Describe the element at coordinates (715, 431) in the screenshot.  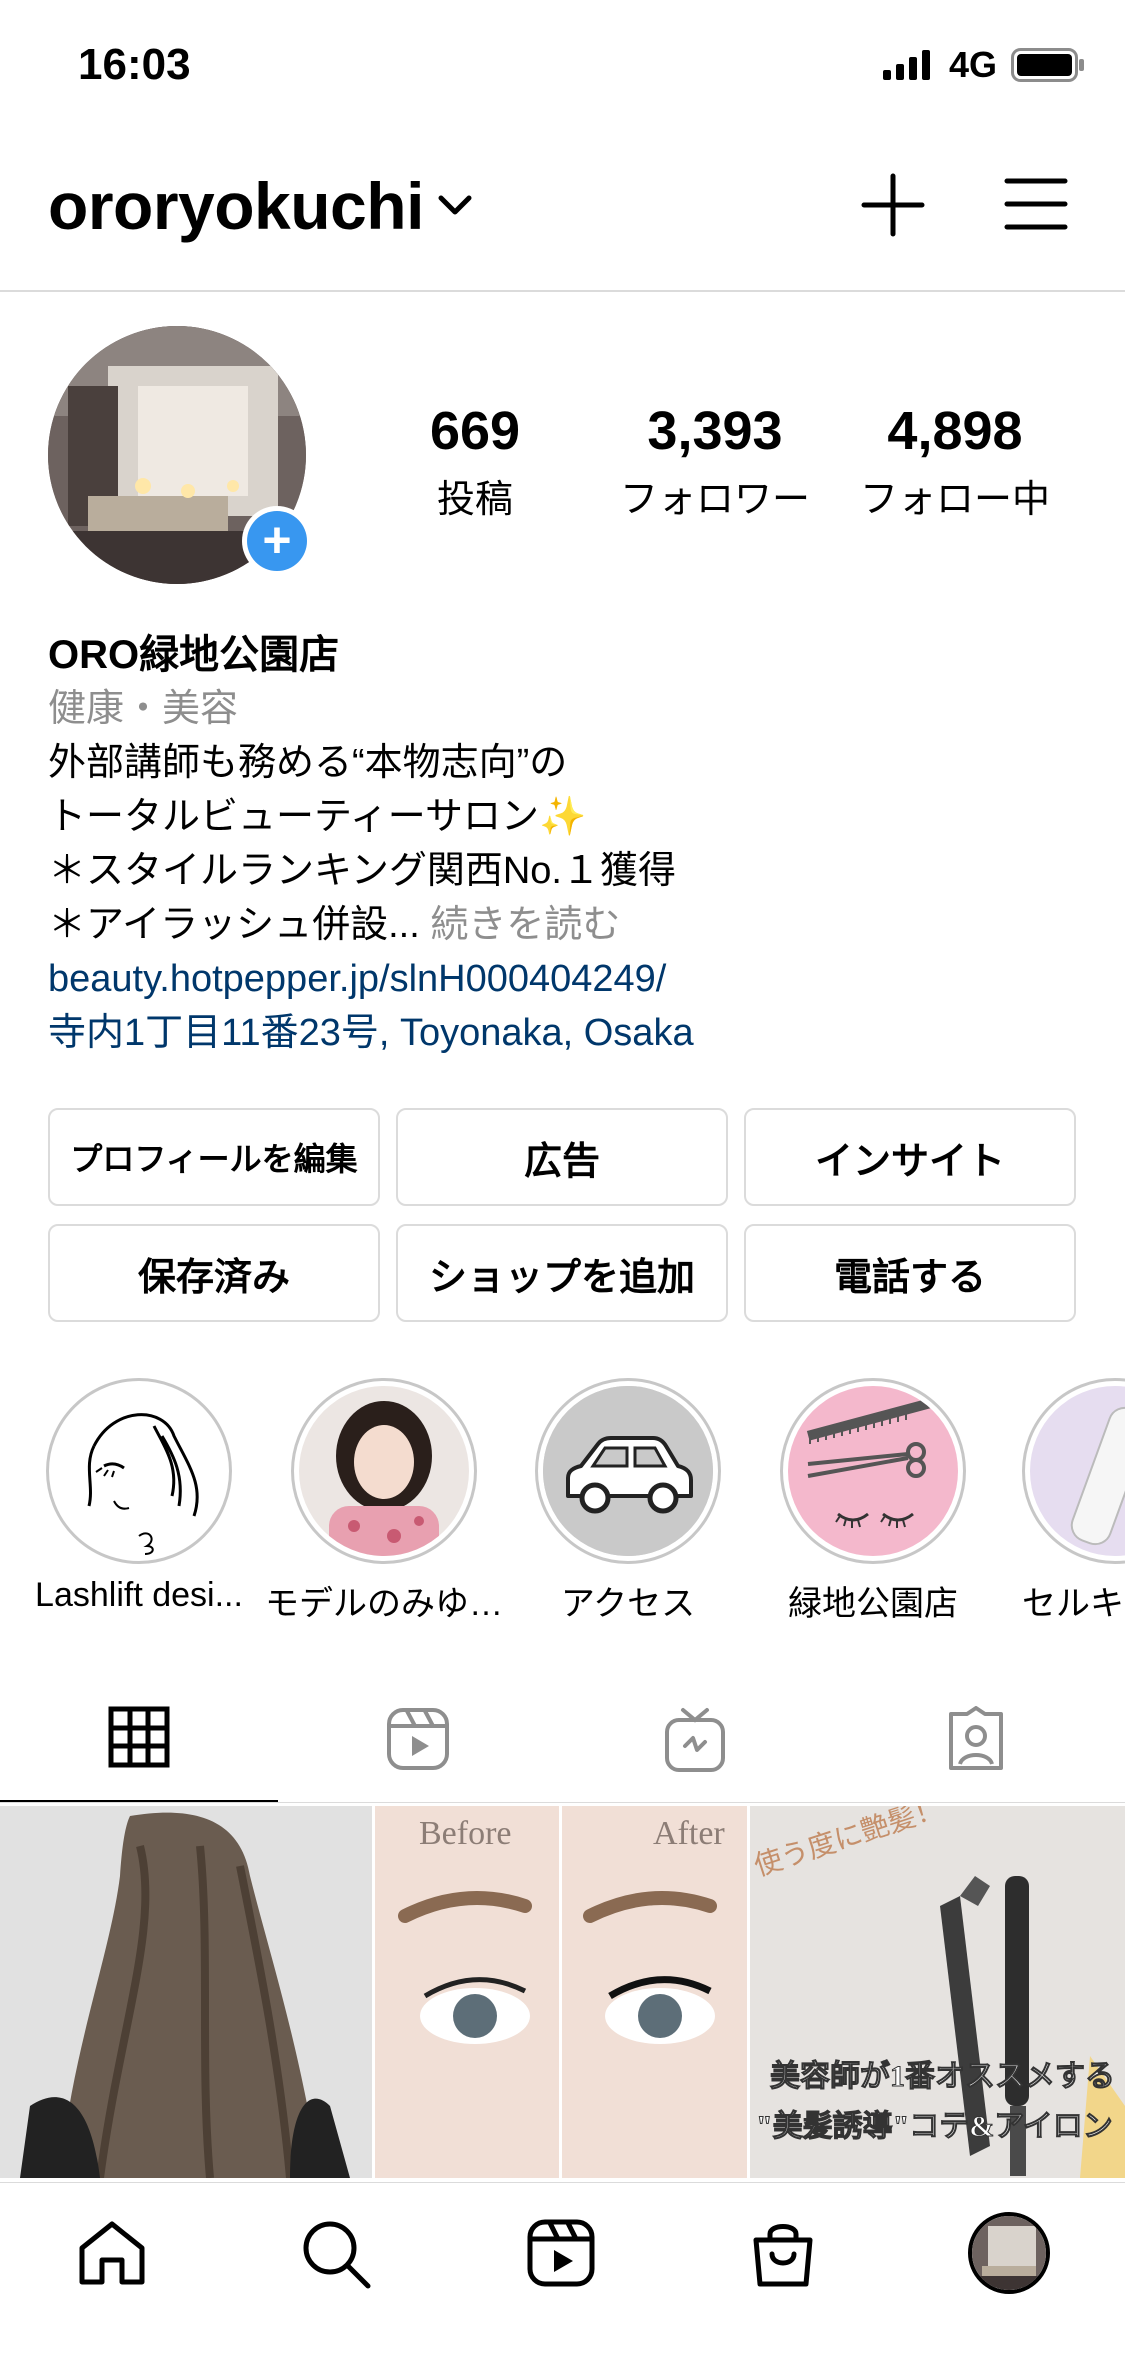
I see `stat-value: 3,393` at that location.